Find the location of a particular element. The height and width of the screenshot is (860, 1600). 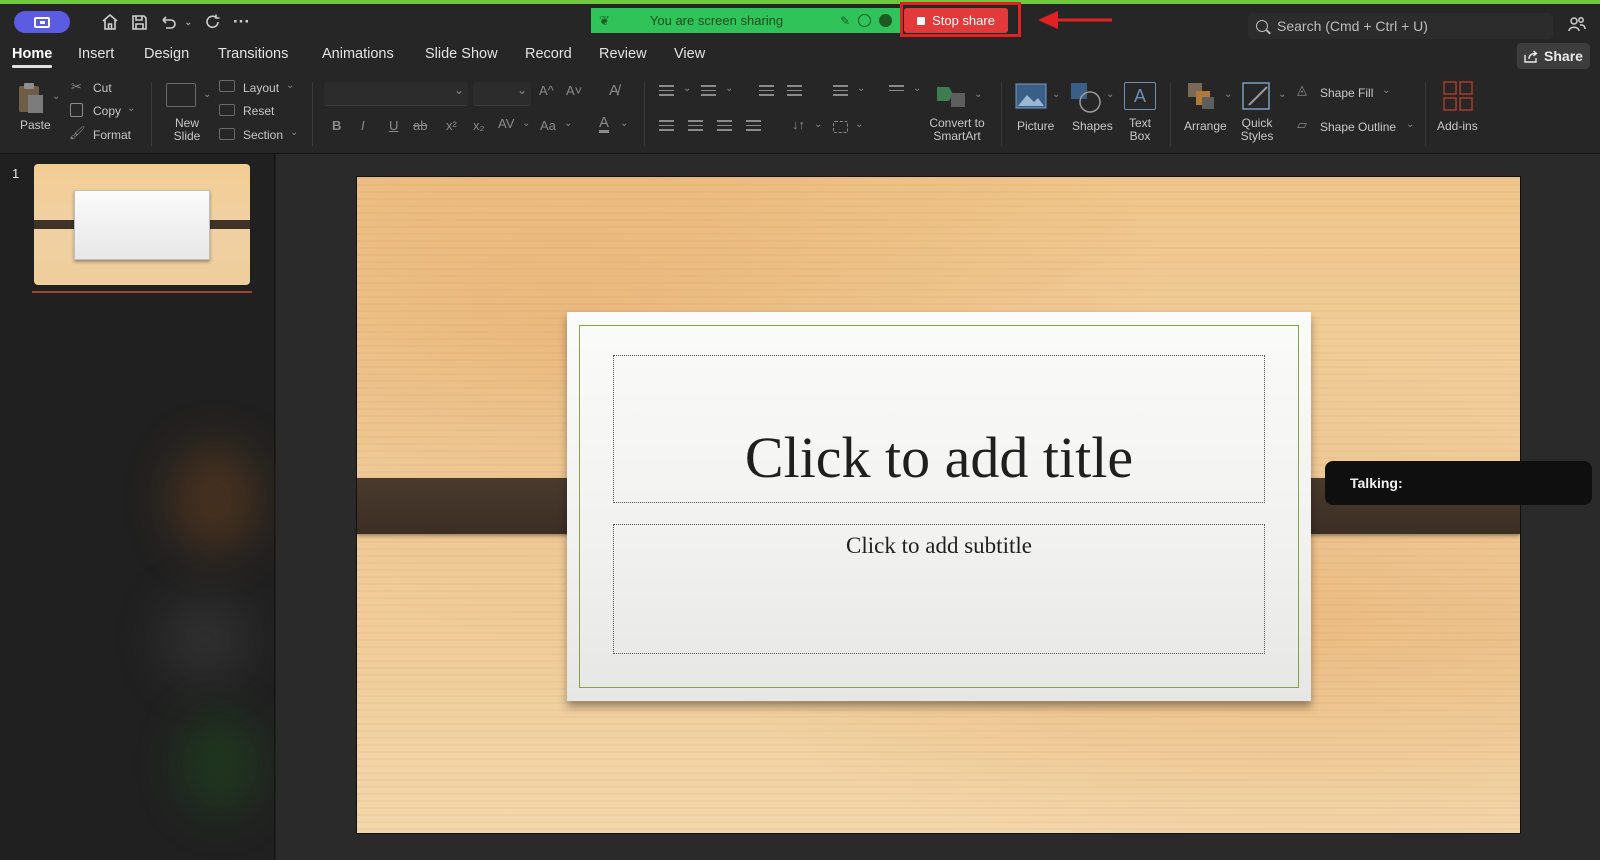

text-direction-dropdown-icon: ⌄ is located at coordinates (818, 124).